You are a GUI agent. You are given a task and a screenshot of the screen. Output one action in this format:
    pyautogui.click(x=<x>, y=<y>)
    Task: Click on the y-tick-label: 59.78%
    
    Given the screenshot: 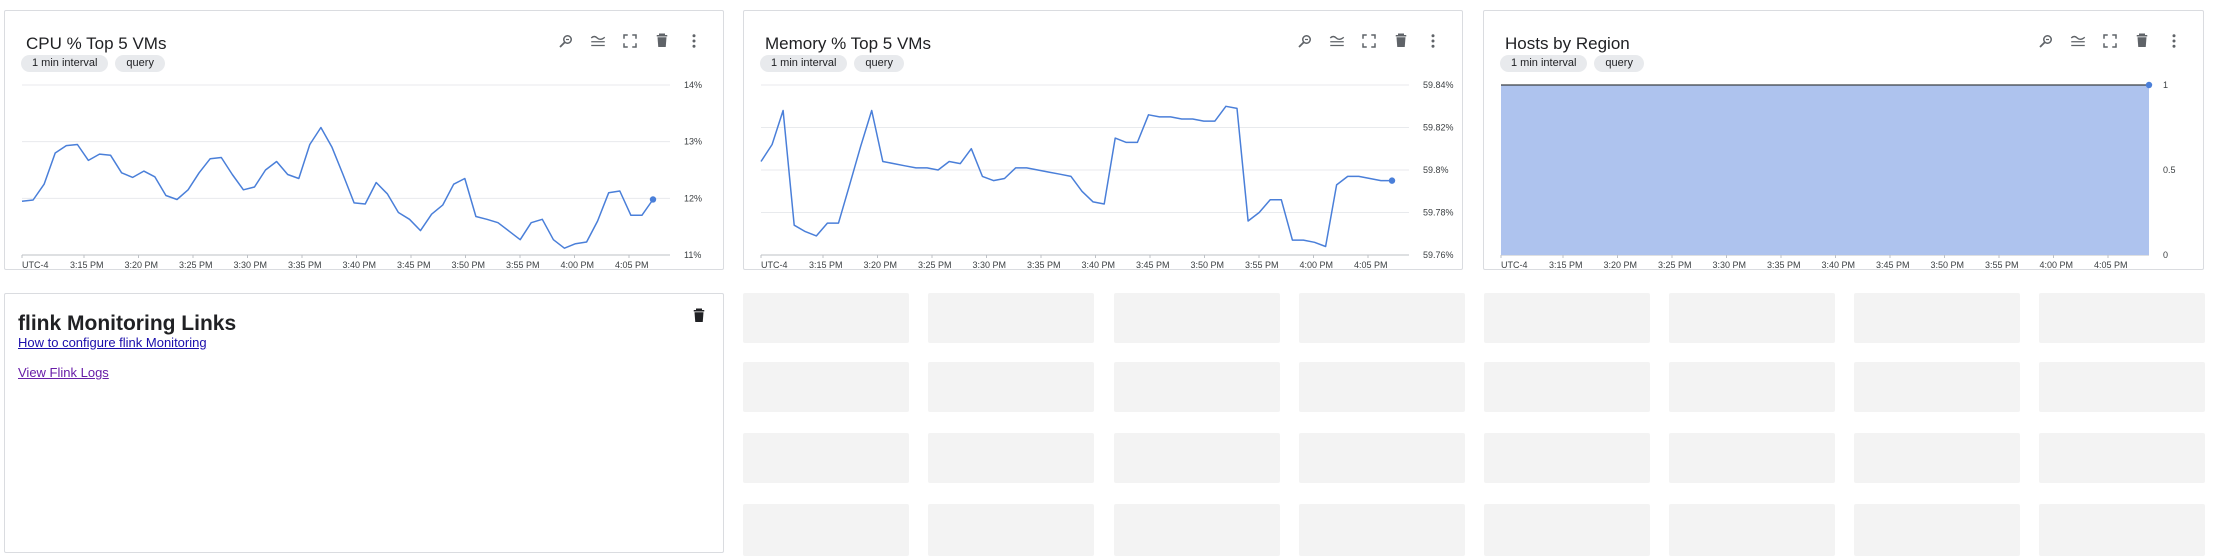 What is the action you would take?
    pyautogui.click(x=1438, y=213)
    